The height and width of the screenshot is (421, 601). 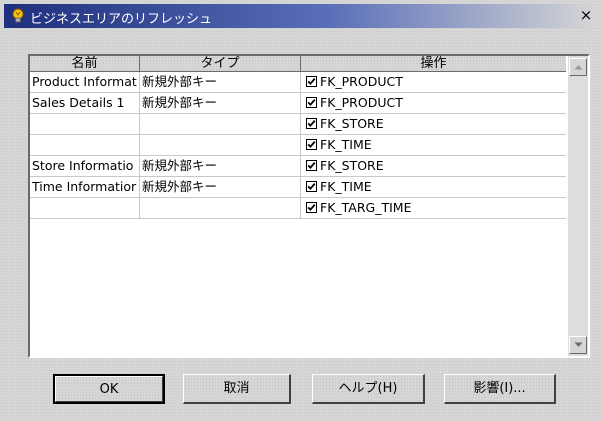 I want to click on table-row: Product Informat 新規外部キー FK_PRODUCT, so click(x=298, y=82).